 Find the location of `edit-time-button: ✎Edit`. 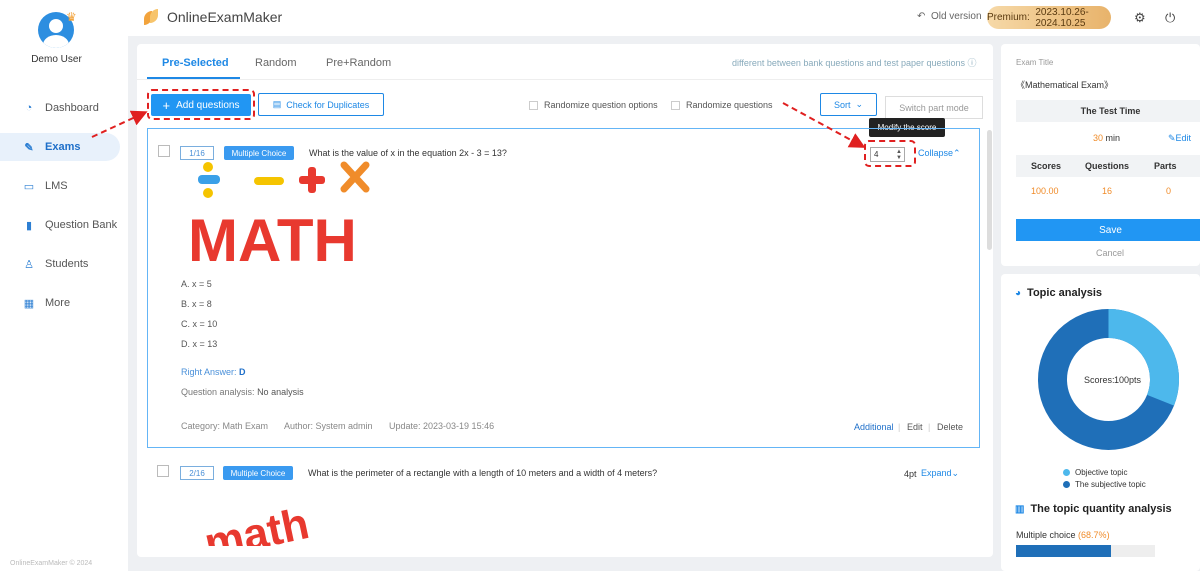

edit-time-button: ✎Edit is located at coordinates (1179, 138).